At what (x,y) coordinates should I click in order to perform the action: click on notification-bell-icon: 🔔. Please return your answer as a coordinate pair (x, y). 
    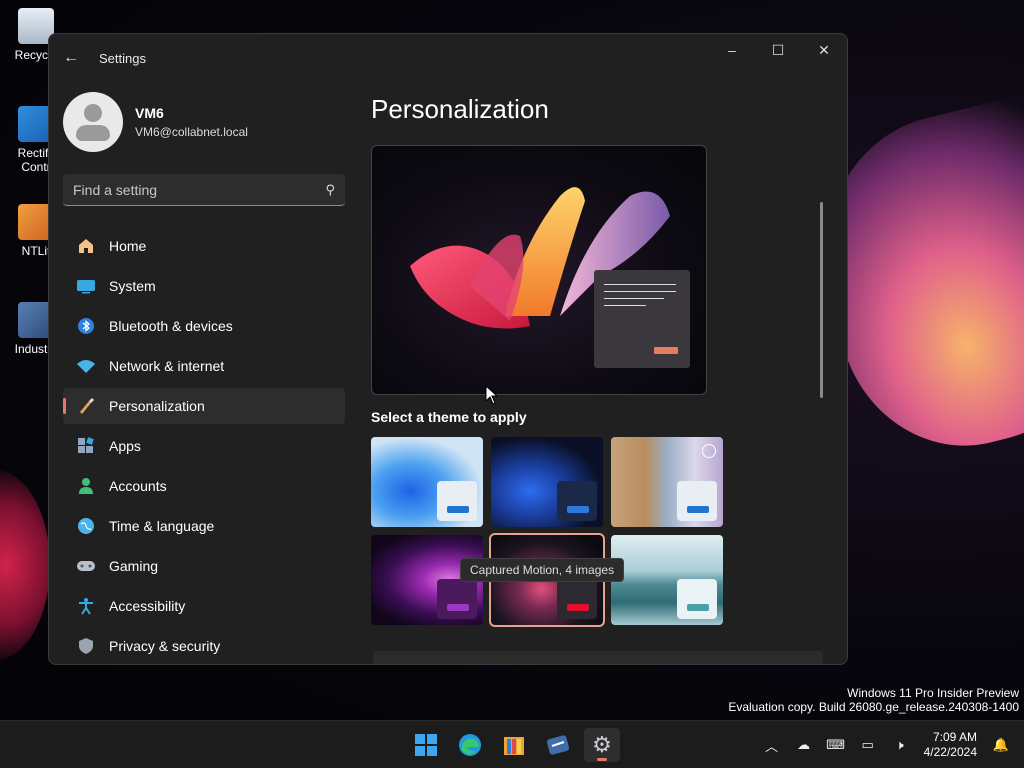
    Looking at the image, I should click on (1001, 745).